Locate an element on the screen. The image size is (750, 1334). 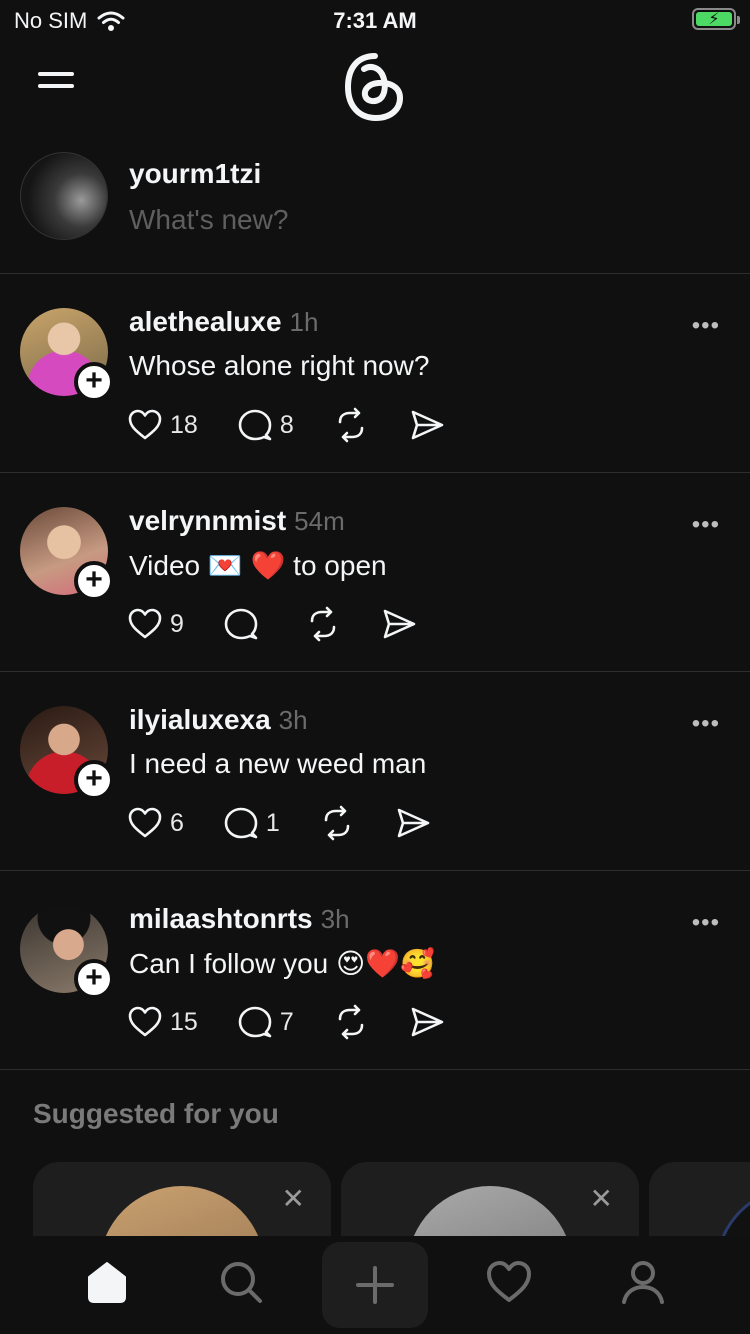
post-timestamp: 54m is located at coordinates (319, 521).